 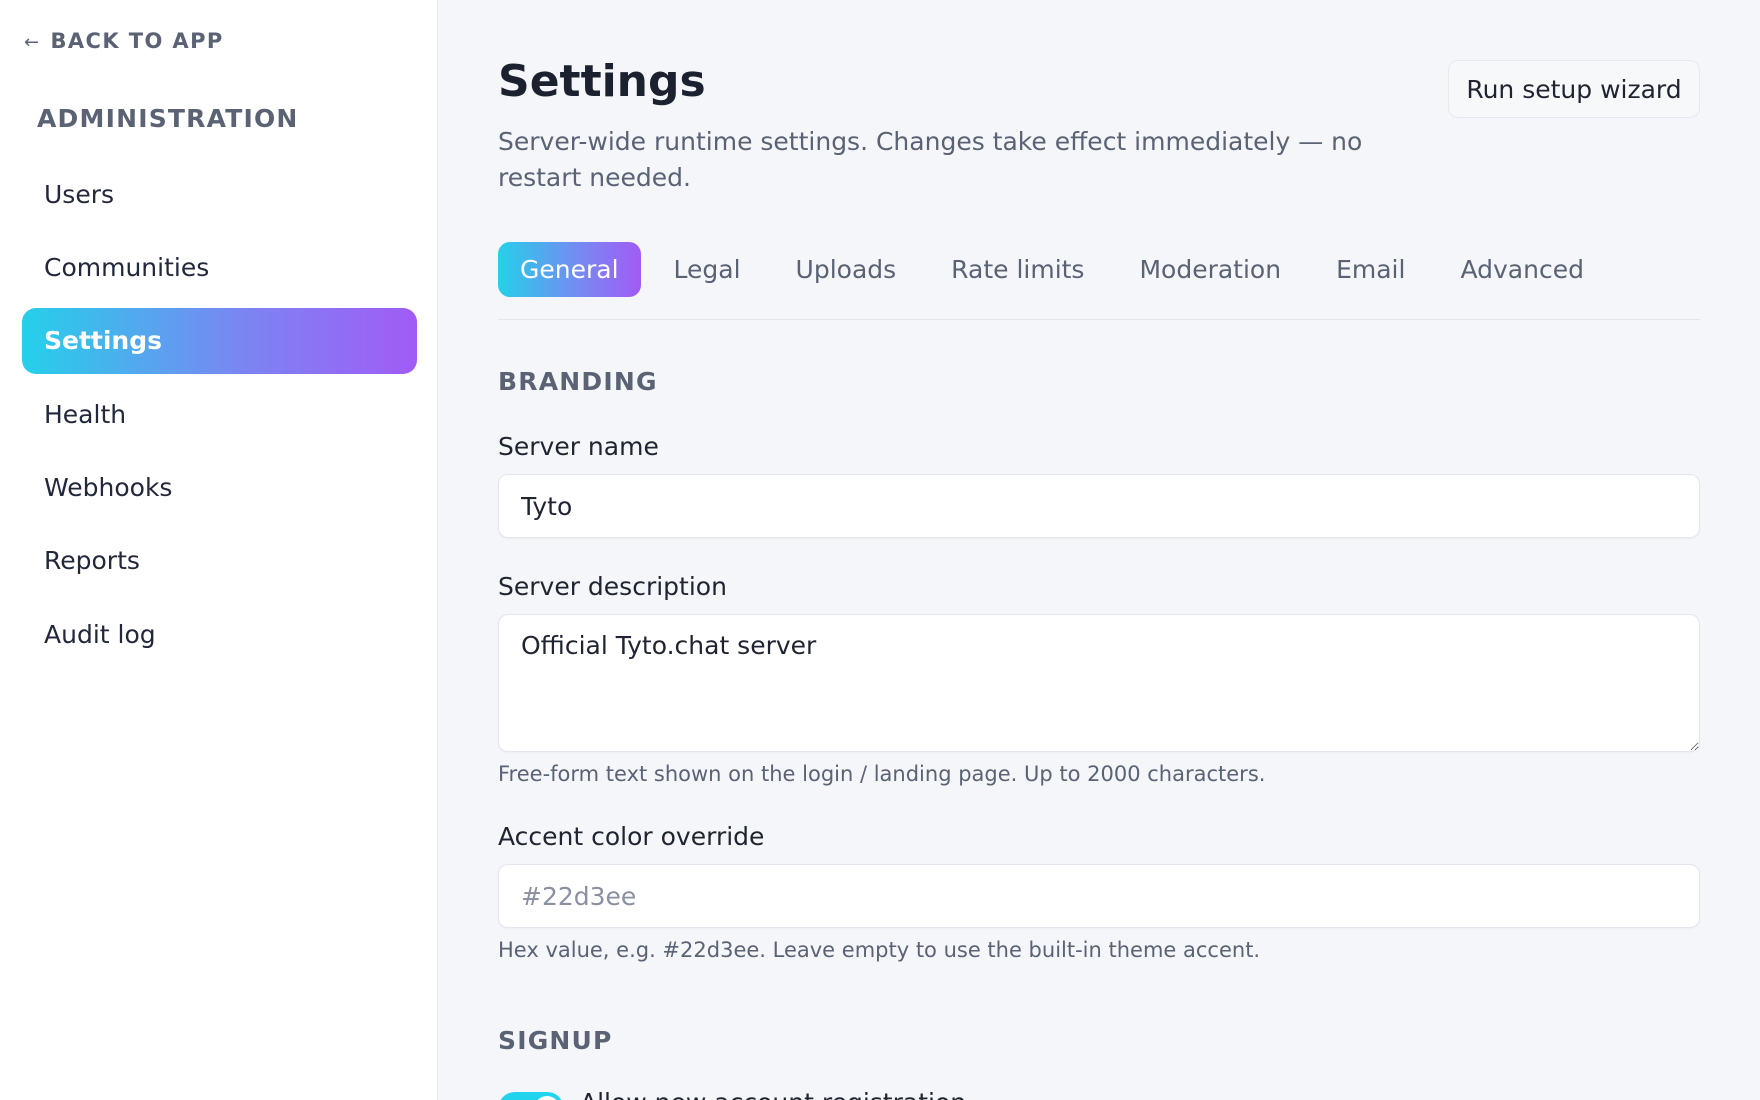 What do you see at coordinates (1099, 896) in the screenshot?
I see `accent-color-input` at bounding box center [1099, 896].